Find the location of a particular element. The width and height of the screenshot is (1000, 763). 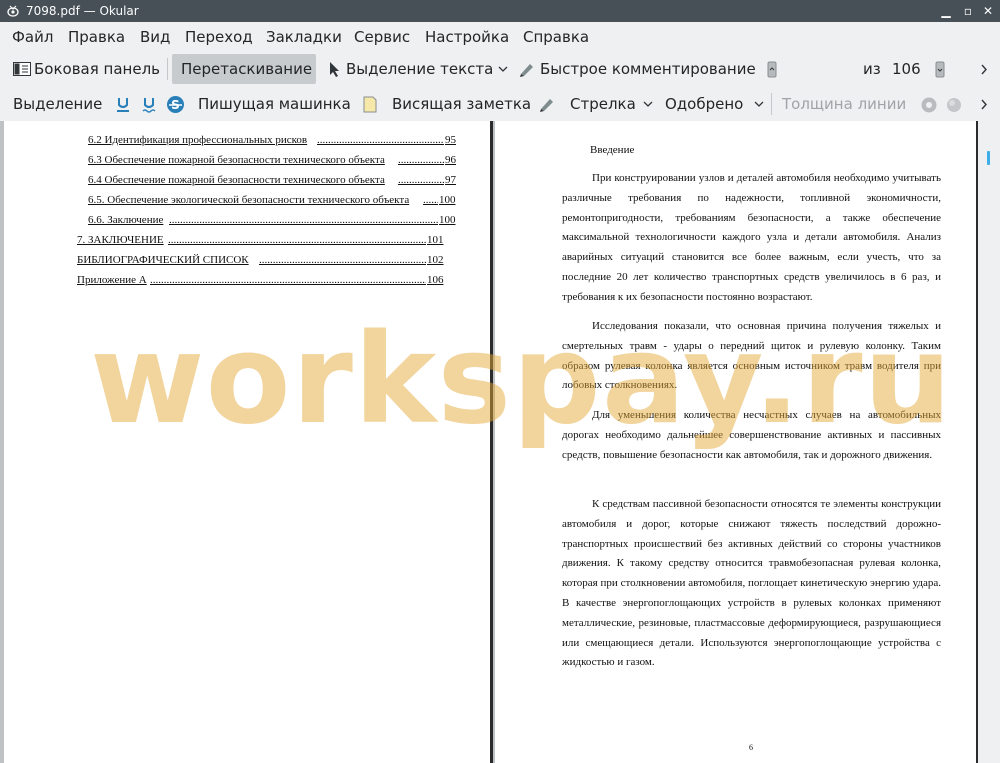

stamp-button: Одобрено is located at coordinates (704, 104).